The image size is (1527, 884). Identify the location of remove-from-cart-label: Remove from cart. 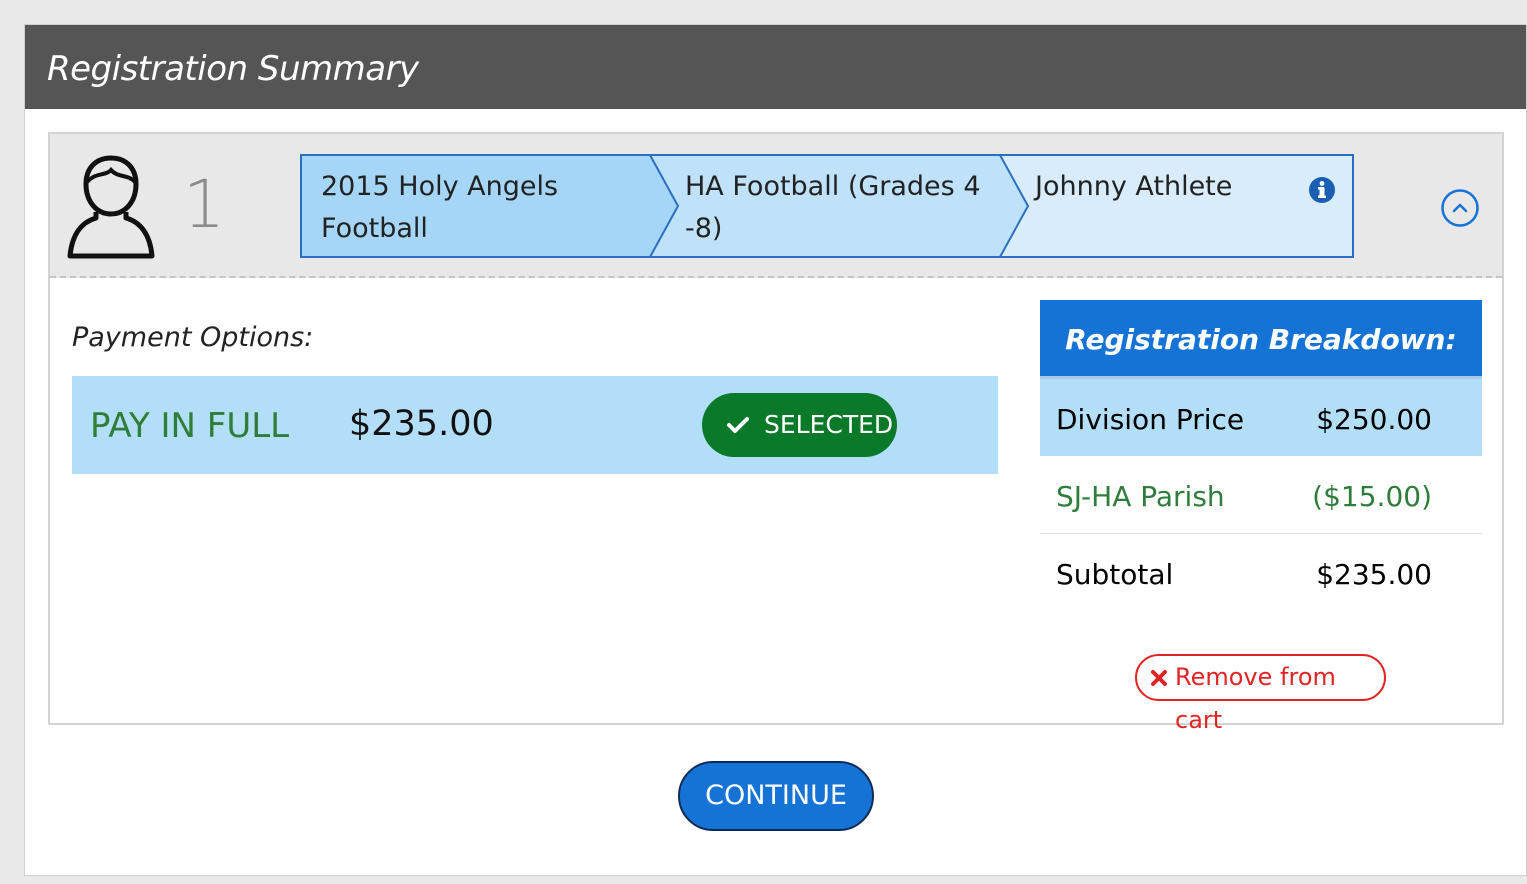
(1255, 698).